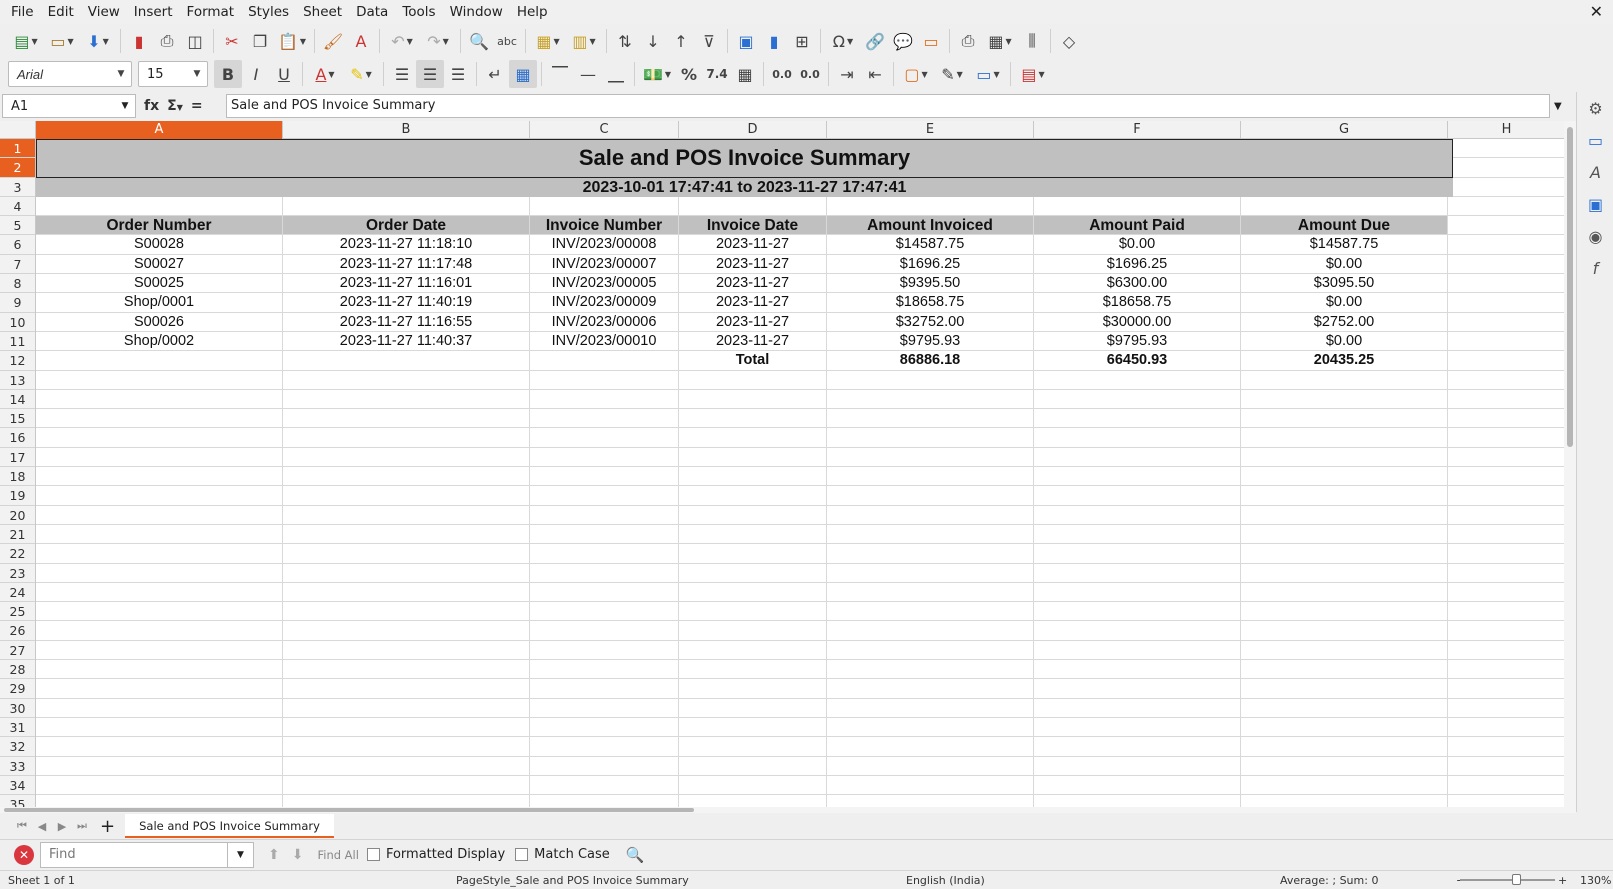 This screenshot has width=1613, height=889. I want to click on wrap-text-icon: ↵, so click(495, 74).